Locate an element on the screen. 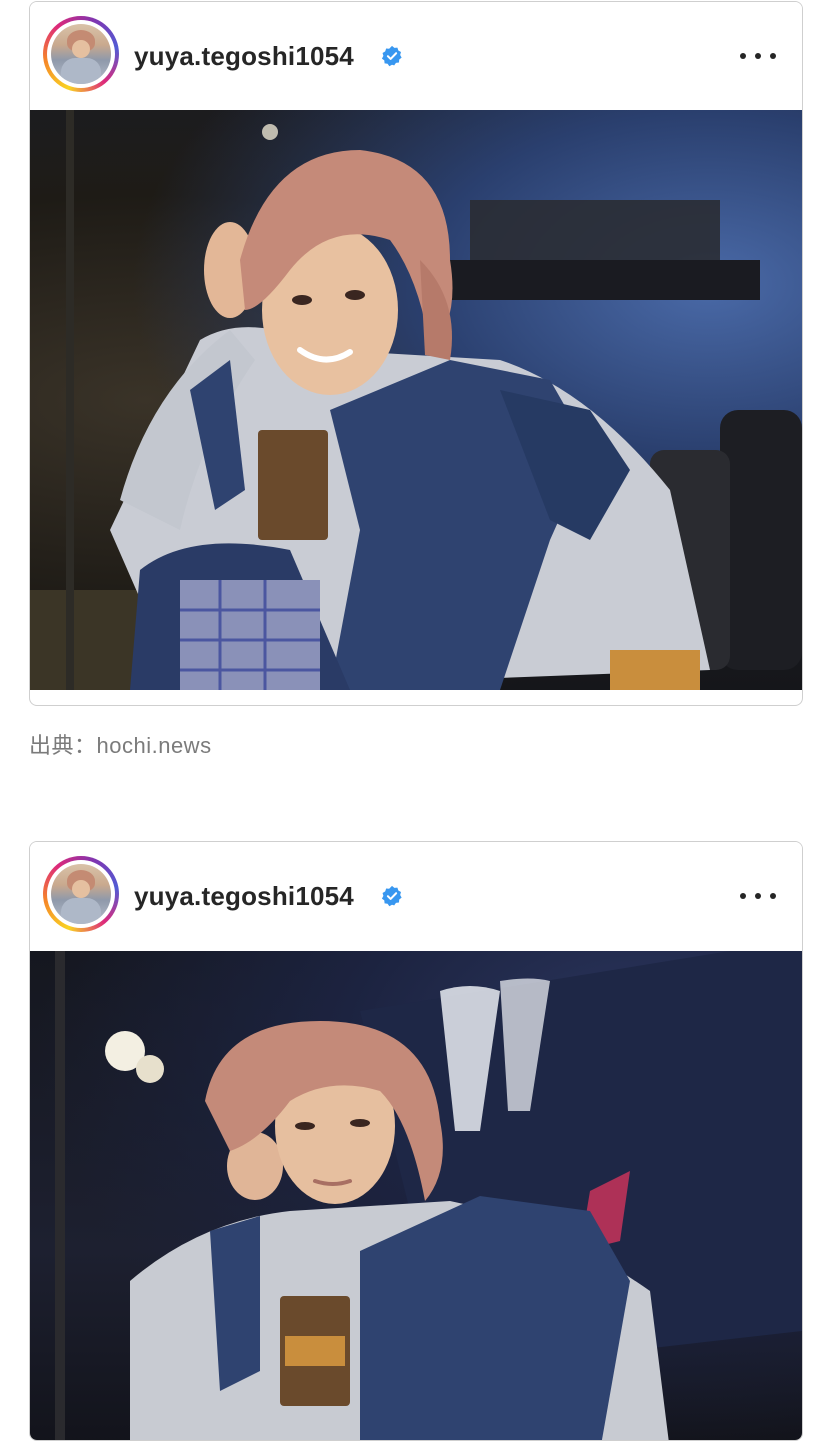  image-source-caption: 出典：hochi.news is located at coordinates (120, 745).